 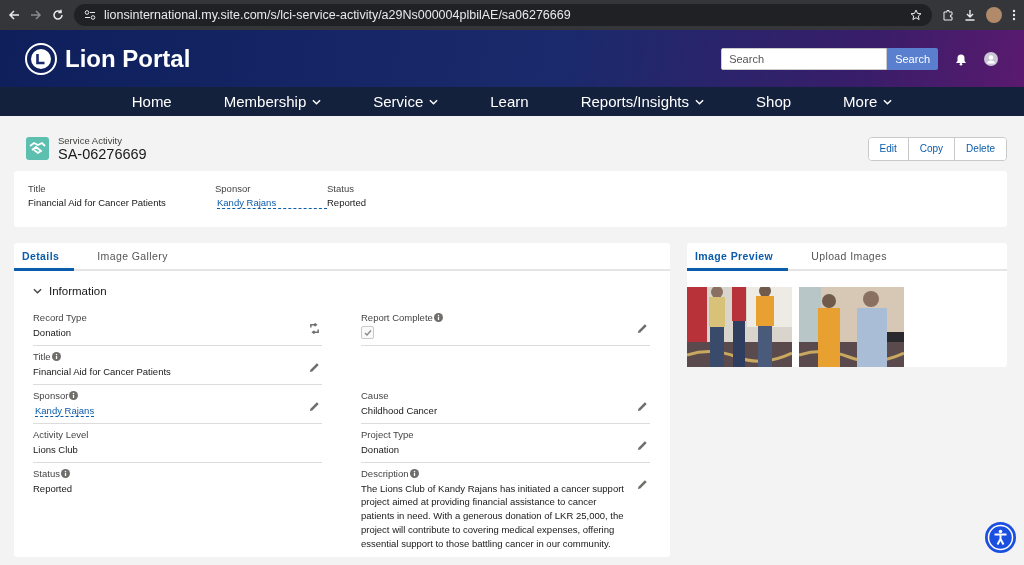 What do you see at coordinates (387, 434) in the screenshot?
I see `field-label: Project Type` at bounding box center [387, 434].